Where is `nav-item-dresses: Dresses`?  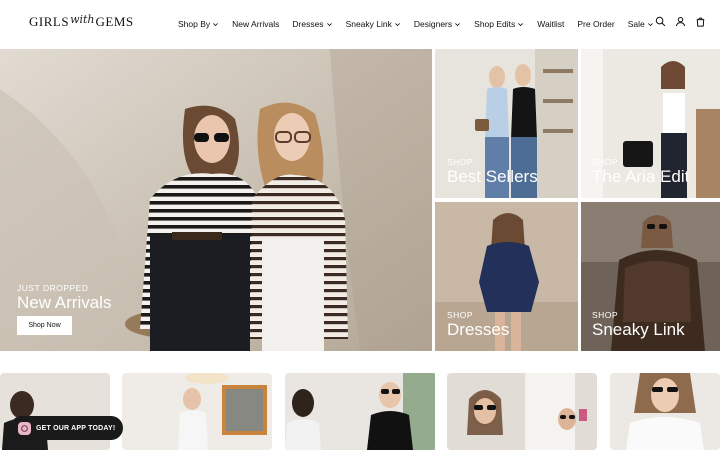
nav-item-dresses: Dresses is located at coordinates (312, 24).